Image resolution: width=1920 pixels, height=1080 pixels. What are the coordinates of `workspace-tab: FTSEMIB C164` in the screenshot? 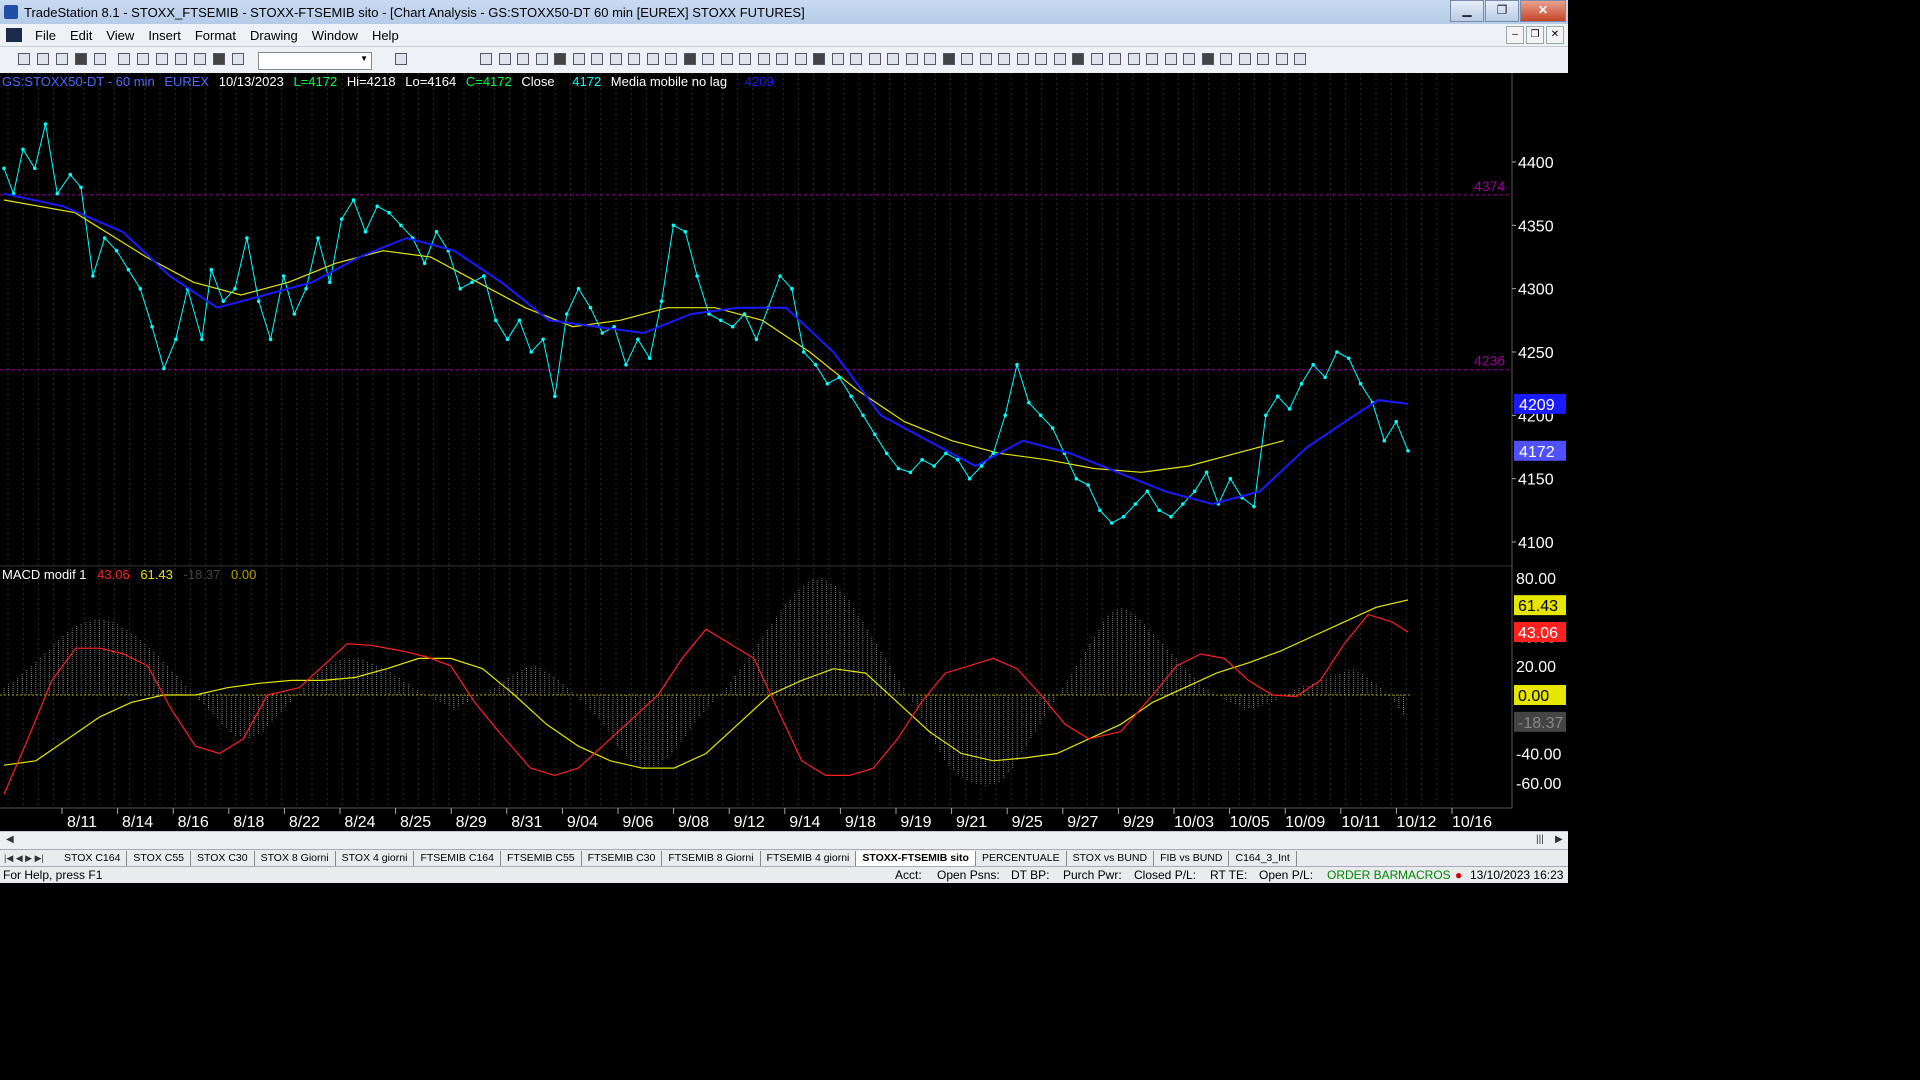 It's located at (457, 858).